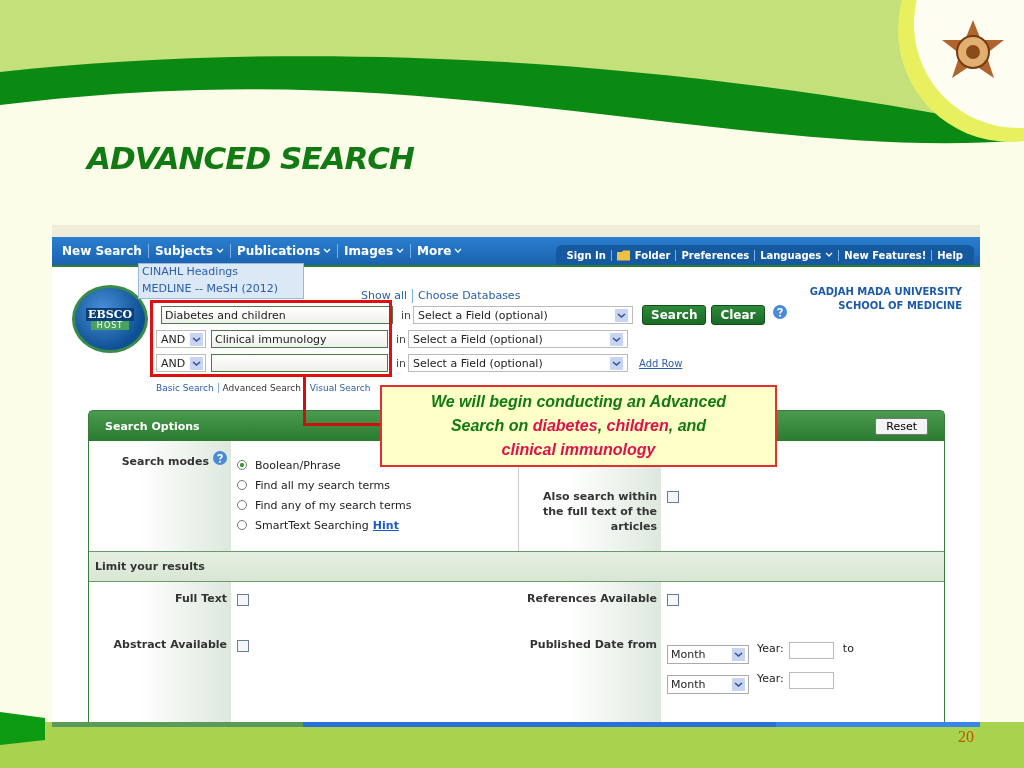 The image size is (1024, 768). Describe the element at coordinates (110, 325) in the screenshot. I see `logo-text: HOST` at that location.